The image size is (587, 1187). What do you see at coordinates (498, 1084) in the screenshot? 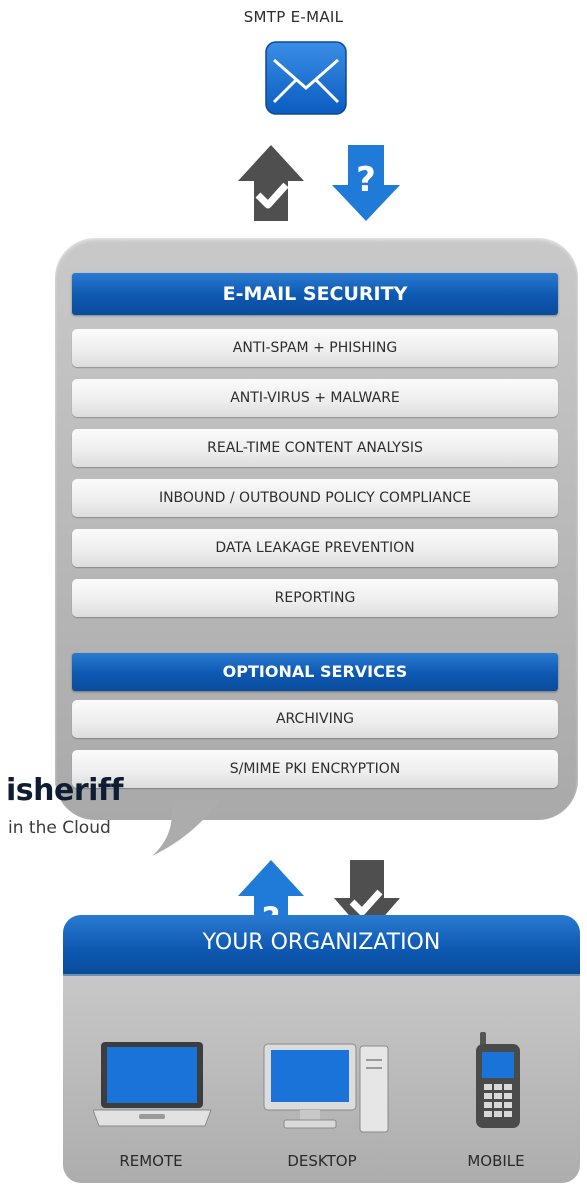
I see `mobile-phone-icon` at bounding box center [498, 1084].